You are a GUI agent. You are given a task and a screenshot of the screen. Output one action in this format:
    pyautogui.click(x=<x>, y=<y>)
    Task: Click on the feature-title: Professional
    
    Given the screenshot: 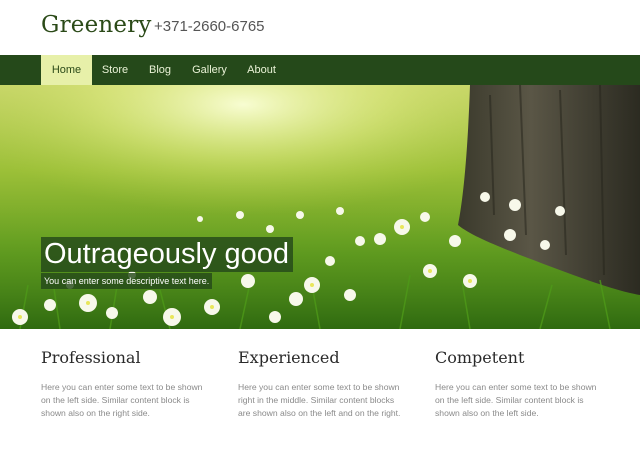 What is the action you would take?
    pyautogui.click(x=91, y=357)
    